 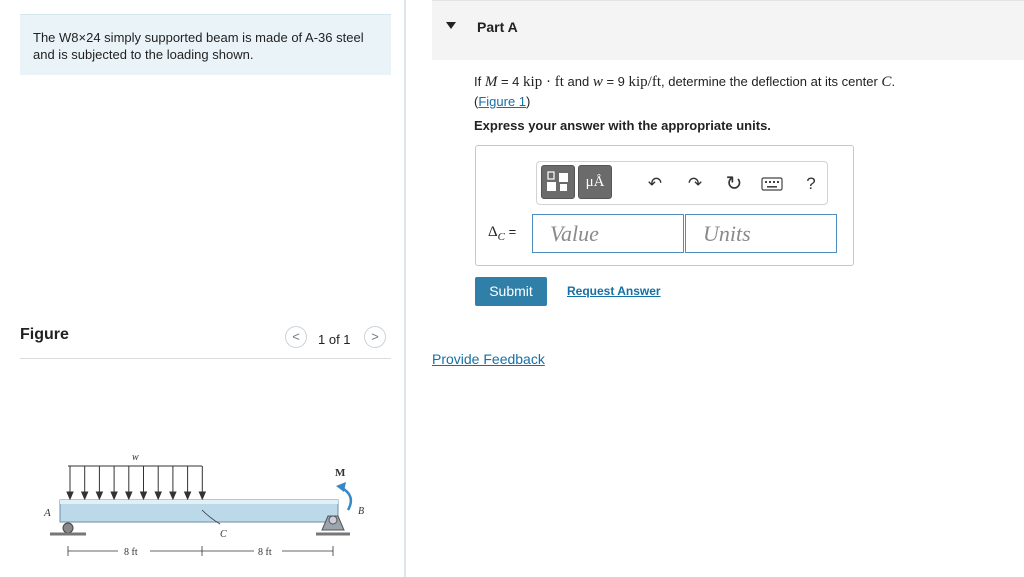 What do you see at coordinates (203, 505) in the screenshot?
I see `beam-figure: w M A B C 8 ft 8 ft` at bounding box center [203, 505].